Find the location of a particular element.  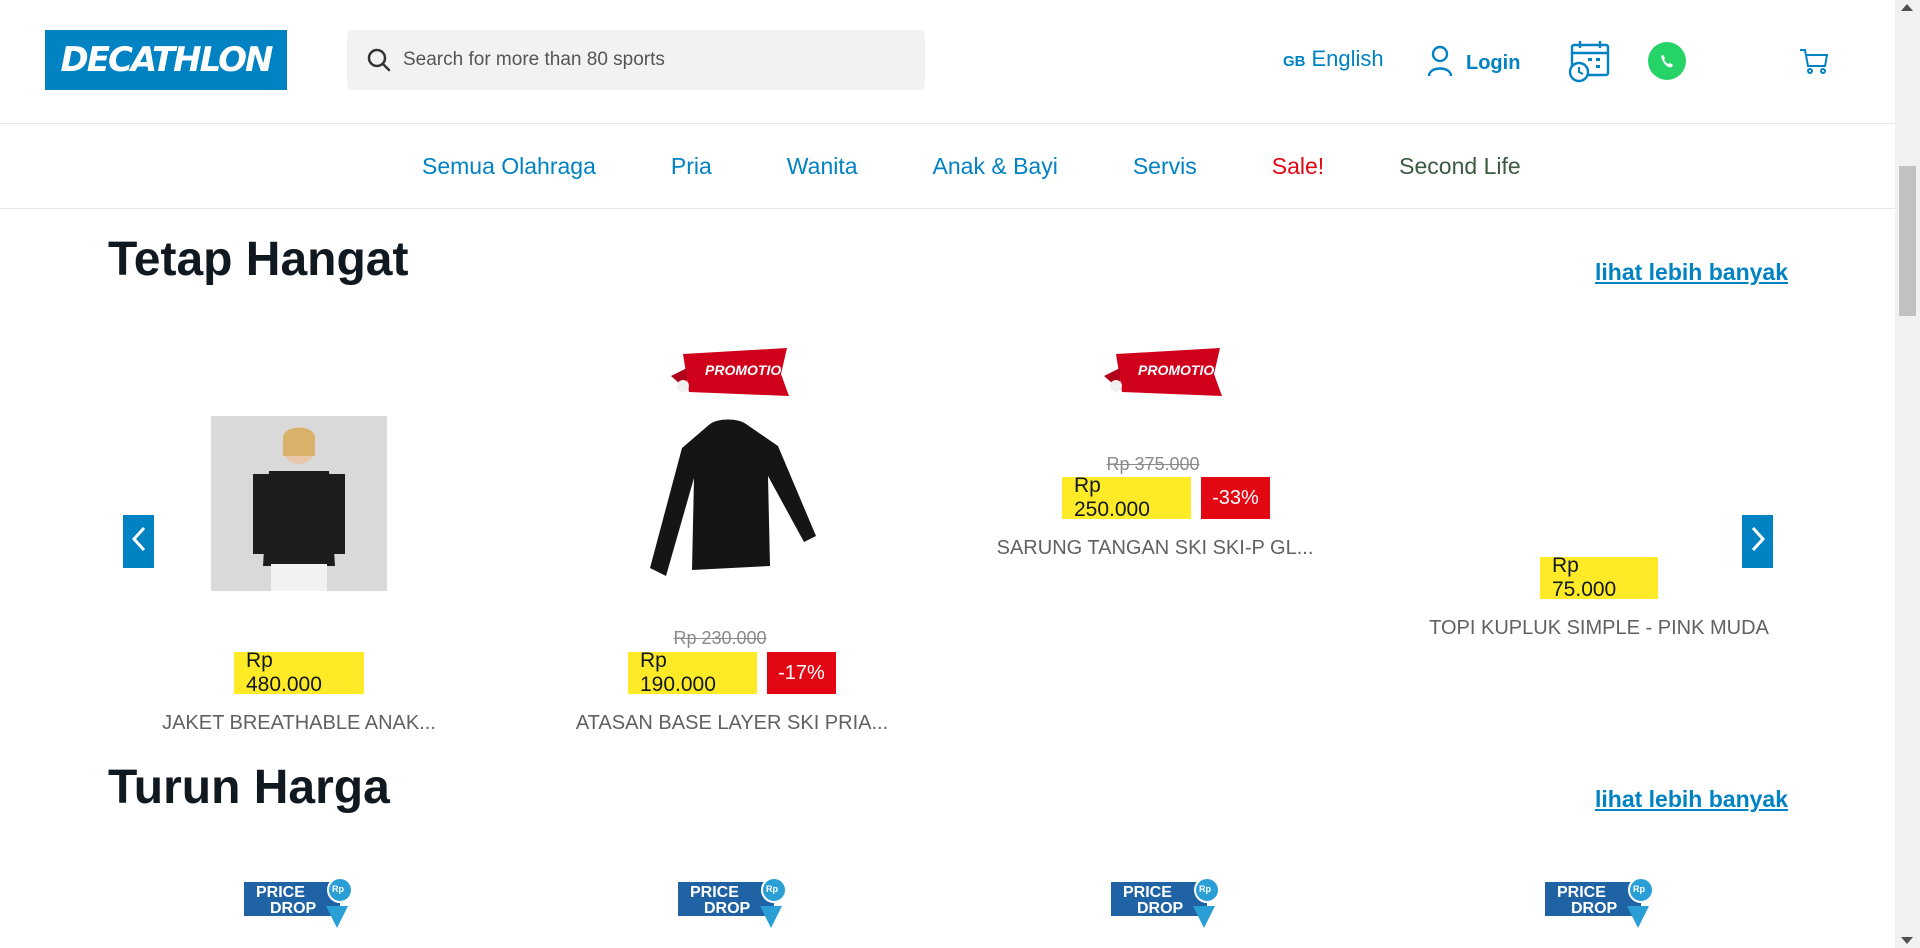

site-header: DECATHLON GB English Login is located at coordinates (947, 62).